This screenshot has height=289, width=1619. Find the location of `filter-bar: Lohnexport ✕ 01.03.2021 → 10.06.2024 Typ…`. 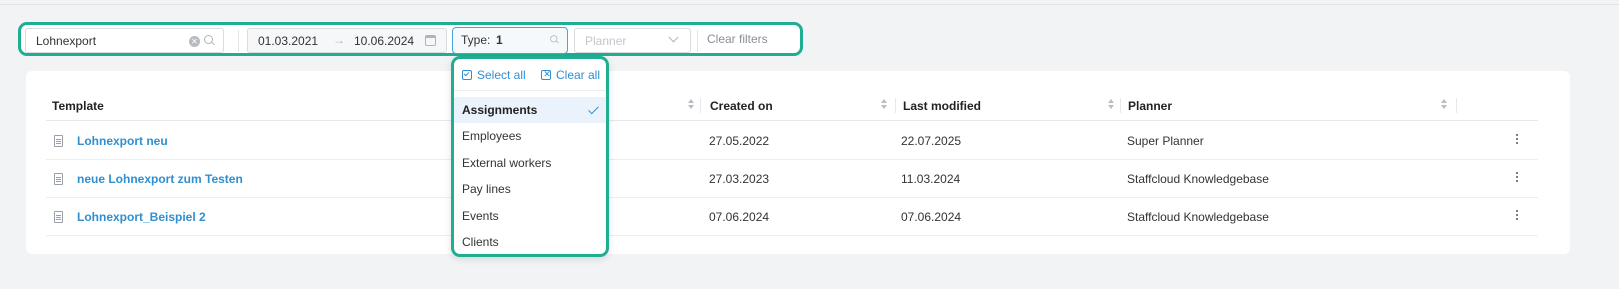

filter-bar: Lohnexport ✕ 01.03.2021 → 10.06.2024 Typ… is located at coordinates (410, 39).